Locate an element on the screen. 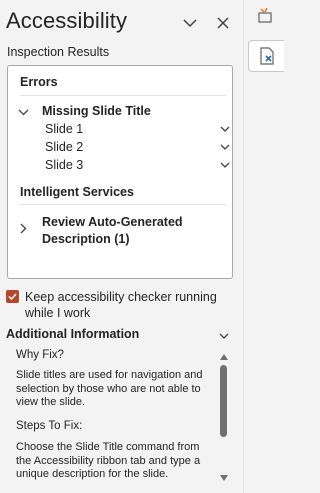  side-rail is located at coordinates (263, 246).